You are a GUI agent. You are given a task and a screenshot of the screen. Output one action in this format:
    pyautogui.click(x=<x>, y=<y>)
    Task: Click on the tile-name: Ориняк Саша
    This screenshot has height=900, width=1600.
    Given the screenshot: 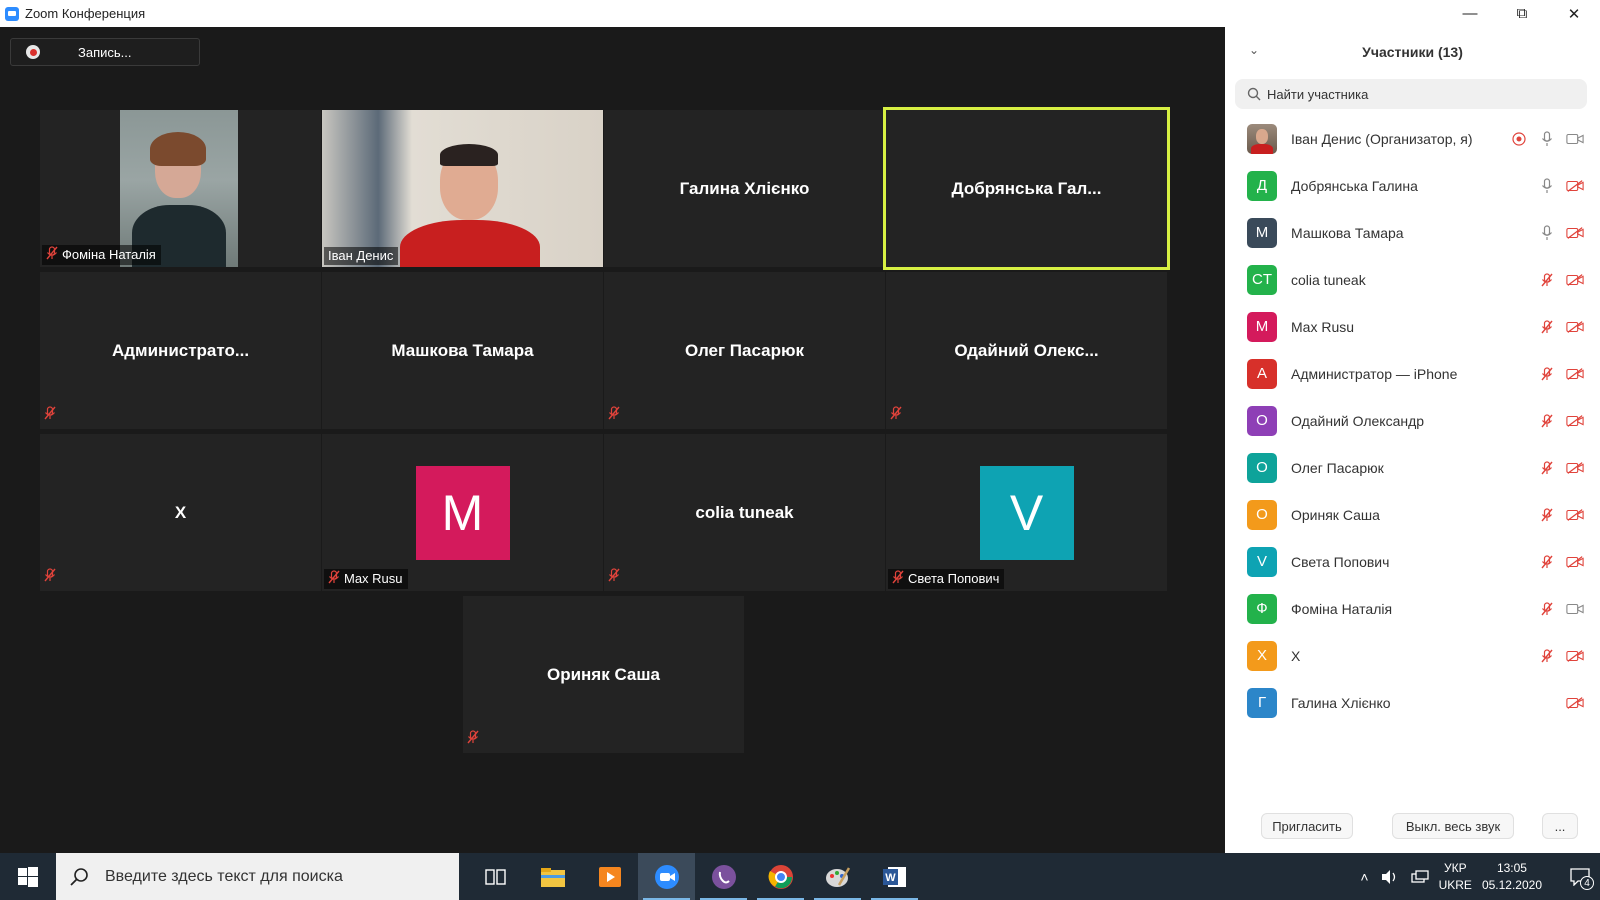 What is the action you would take?
    pyautogui.click(x=603, y=674)
    